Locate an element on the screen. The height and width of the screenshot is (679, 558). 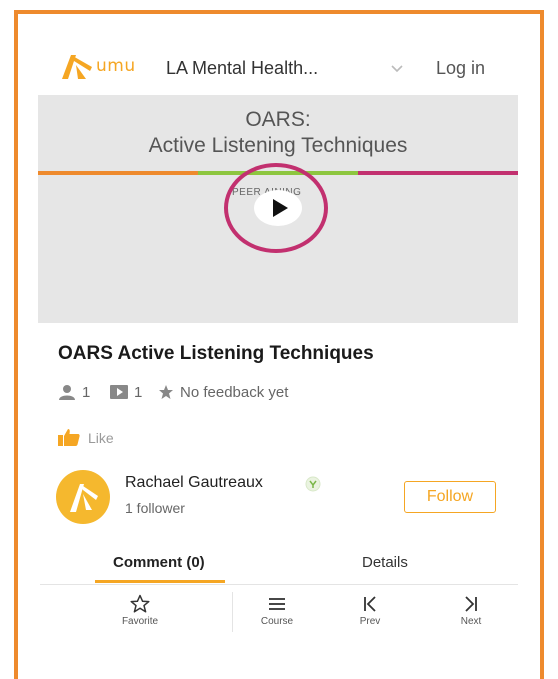
star-outline-icon is located at coordinates (140, 603).